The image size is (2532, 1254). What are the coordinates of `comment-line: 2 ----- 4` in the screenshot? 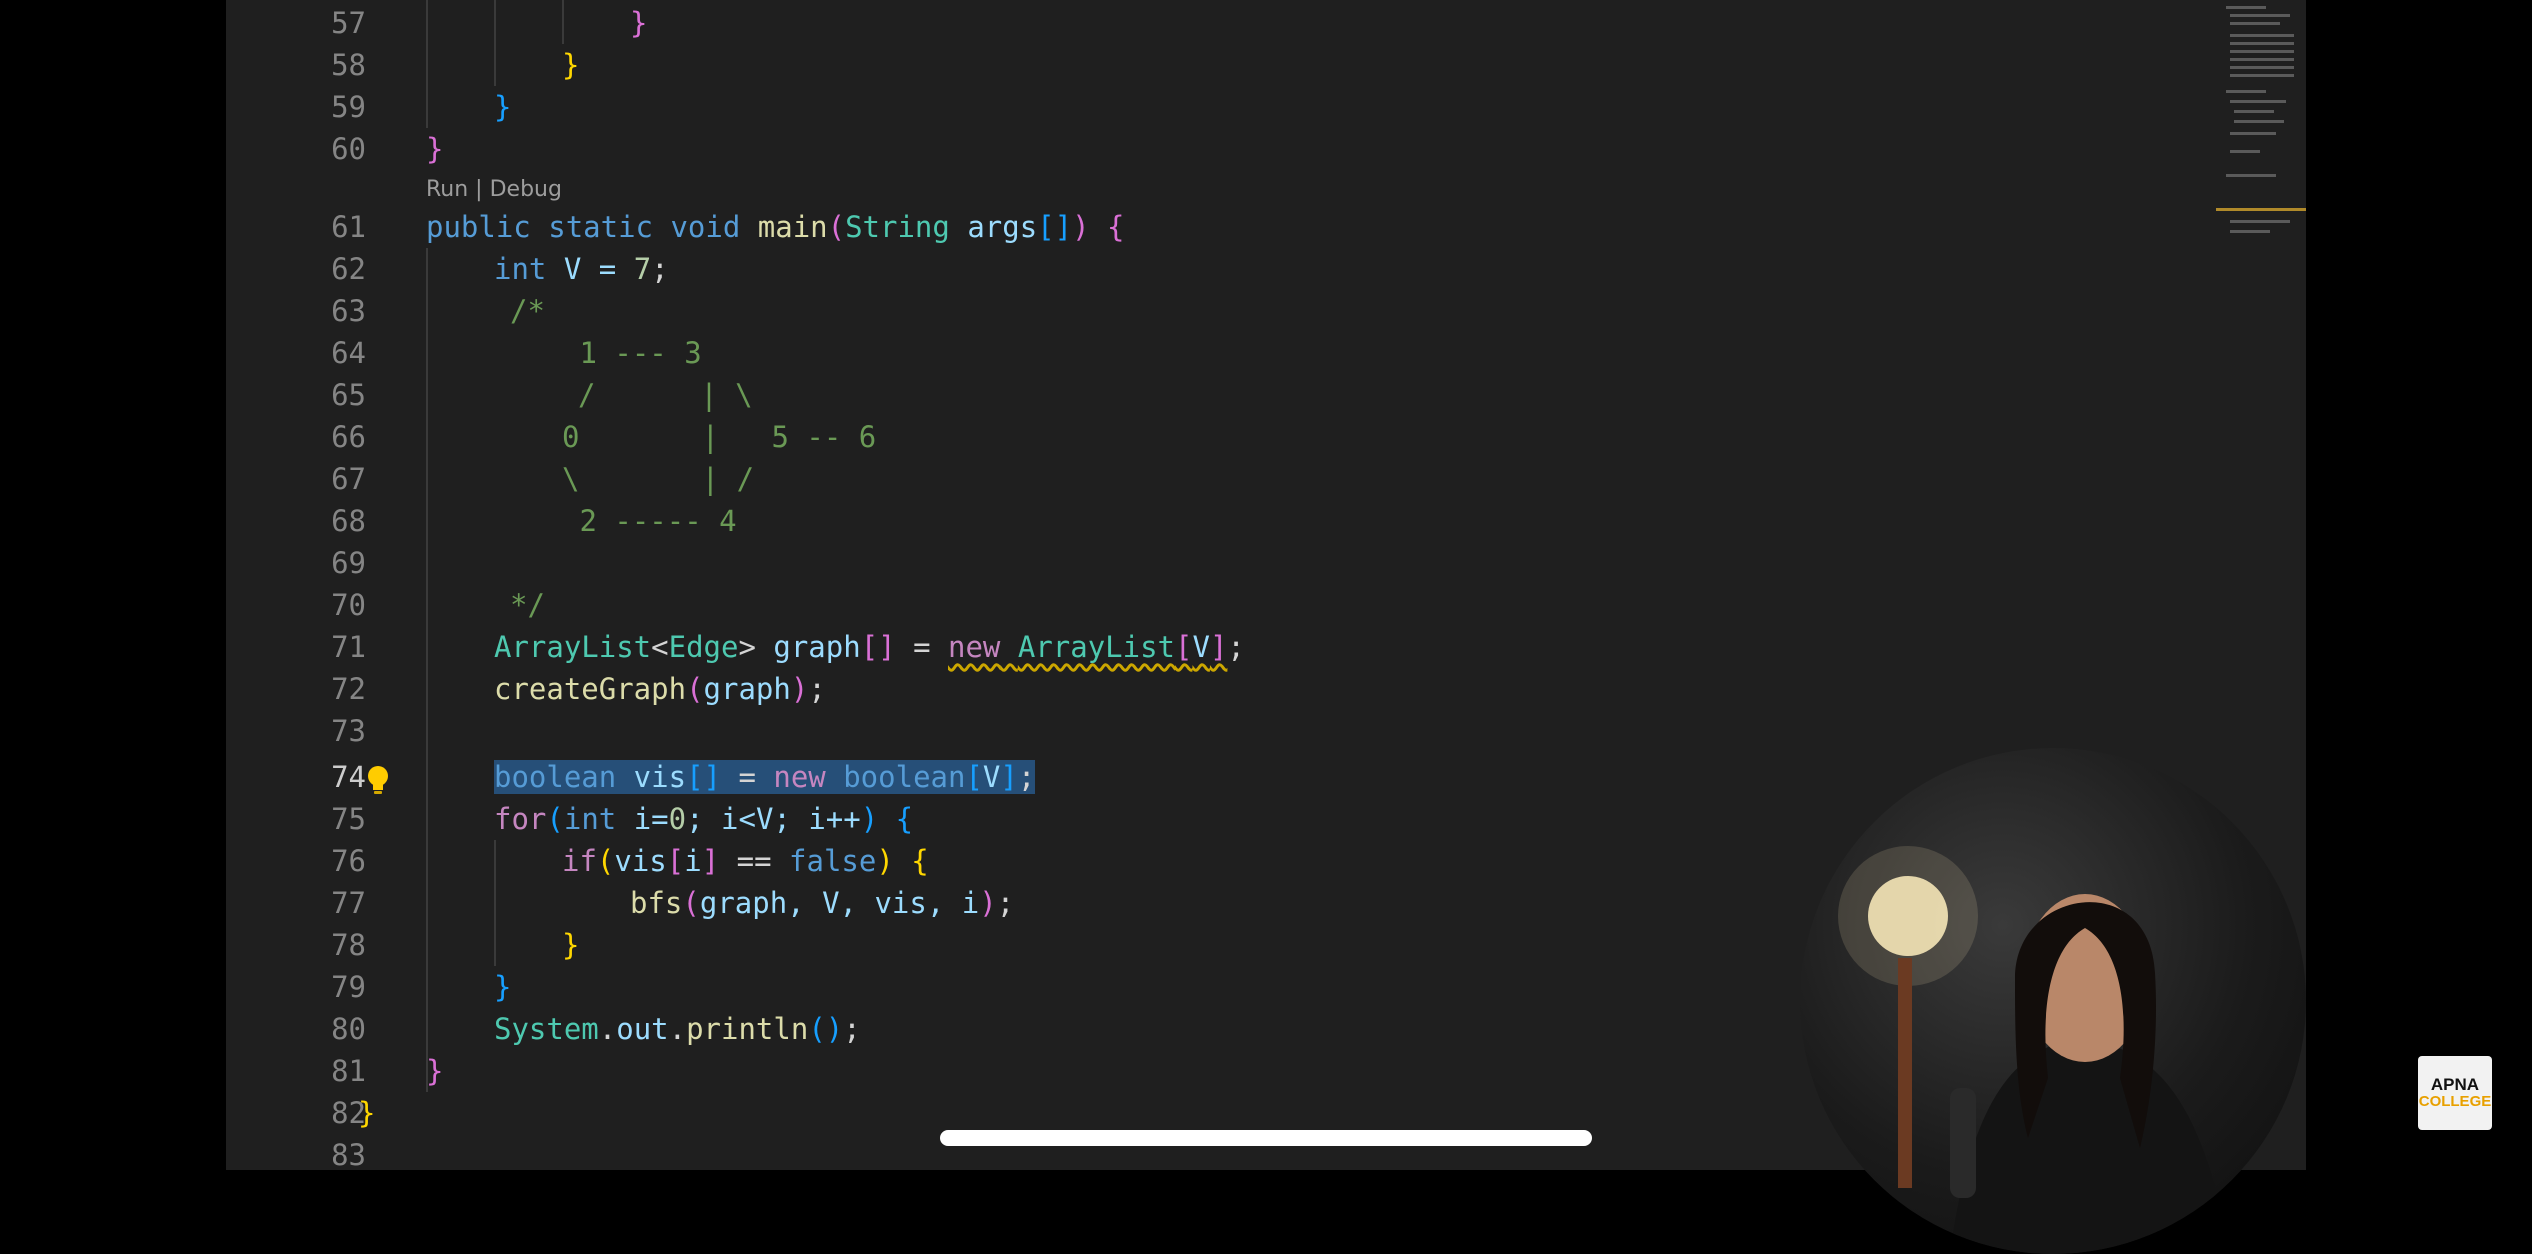 It's located at (649, 521).